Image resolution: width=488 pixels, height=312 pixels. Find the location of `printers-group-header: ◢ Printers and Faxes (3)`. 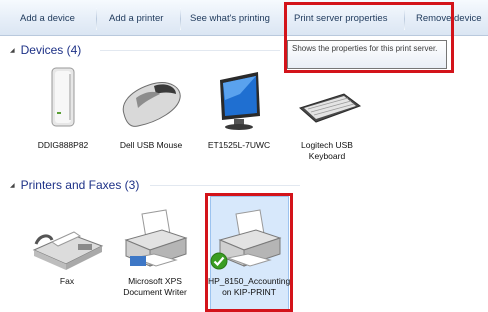

printers-group-header: ◢ Printers and Faxes (3) is located at coordinates (74, 185).